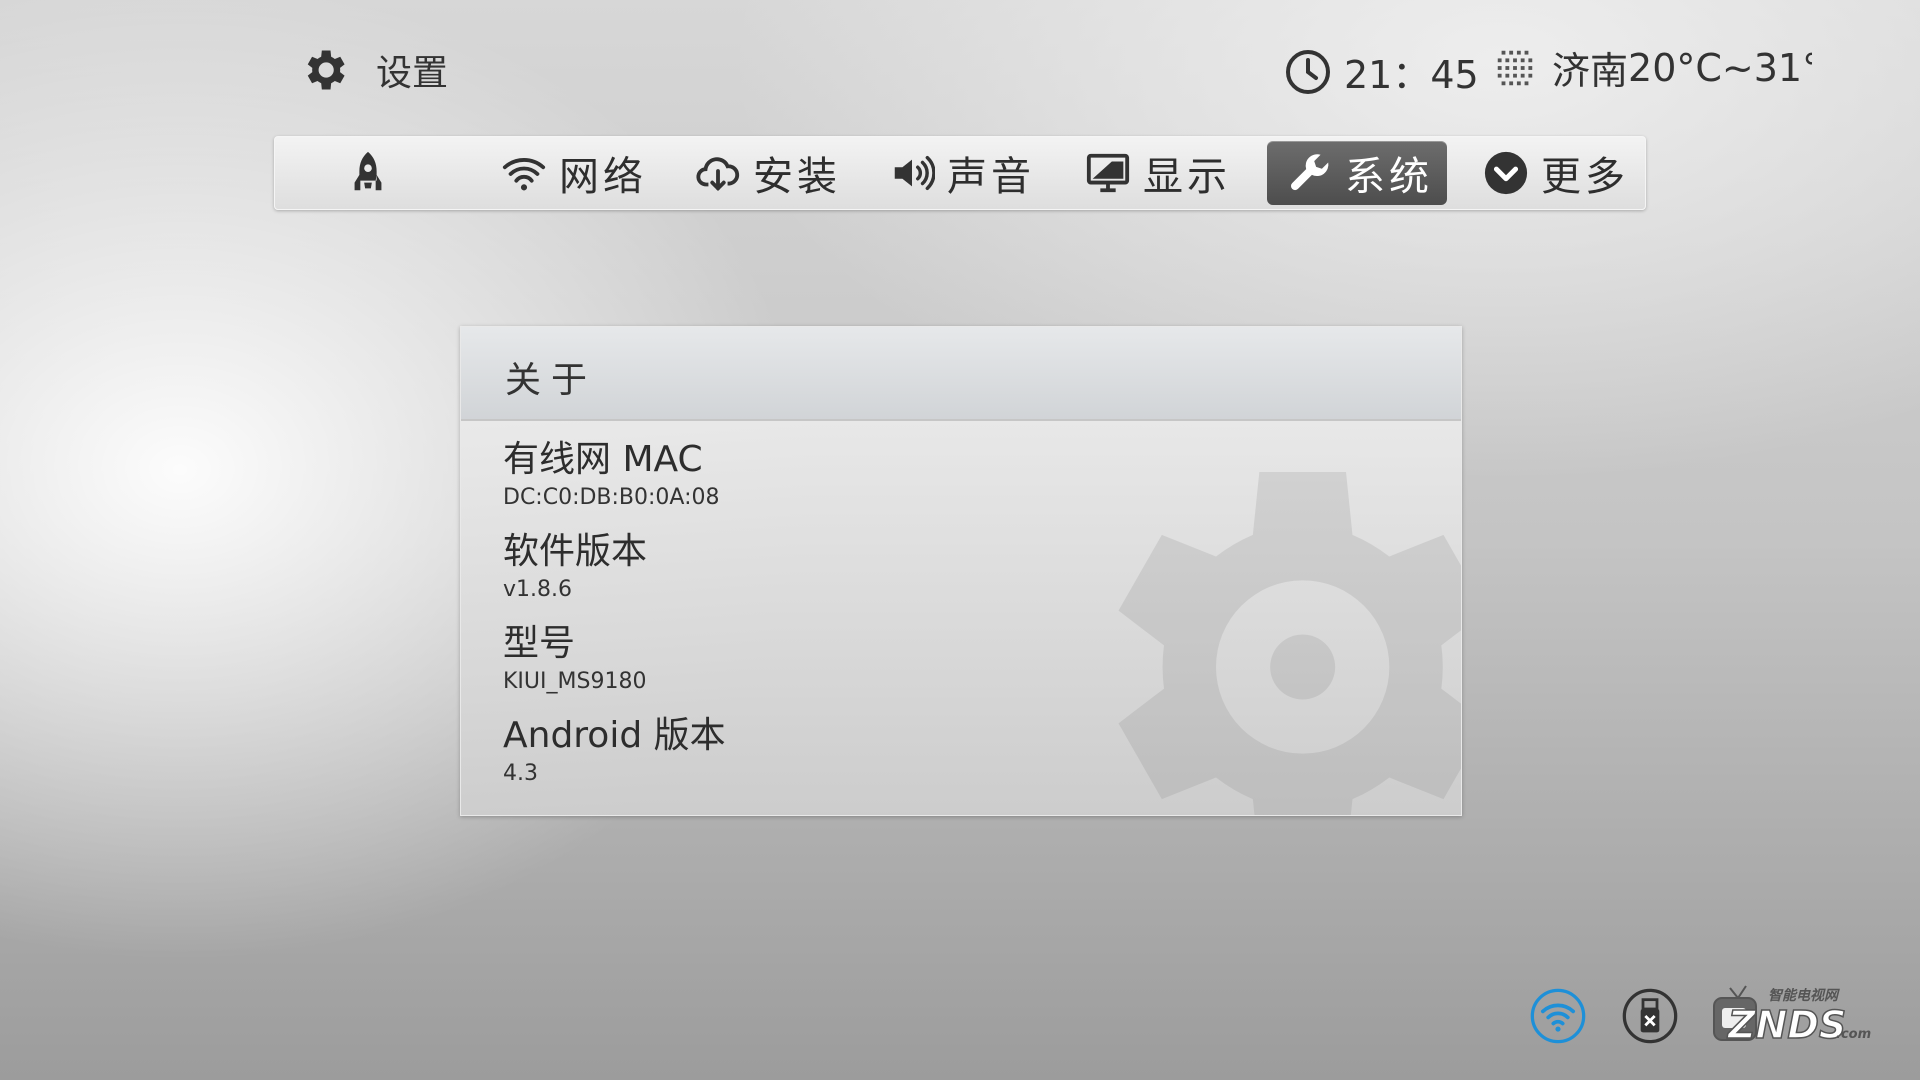  I want to click on gear-watermark-icon, so click(1289, 643).